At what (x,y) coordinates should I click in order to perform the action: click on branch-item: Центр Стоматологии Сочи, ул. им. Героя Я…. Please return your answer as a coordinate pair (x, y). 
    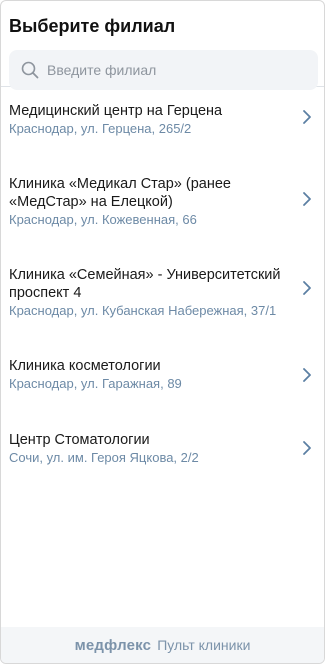
    Looking at the image, I should click on (162, 439).